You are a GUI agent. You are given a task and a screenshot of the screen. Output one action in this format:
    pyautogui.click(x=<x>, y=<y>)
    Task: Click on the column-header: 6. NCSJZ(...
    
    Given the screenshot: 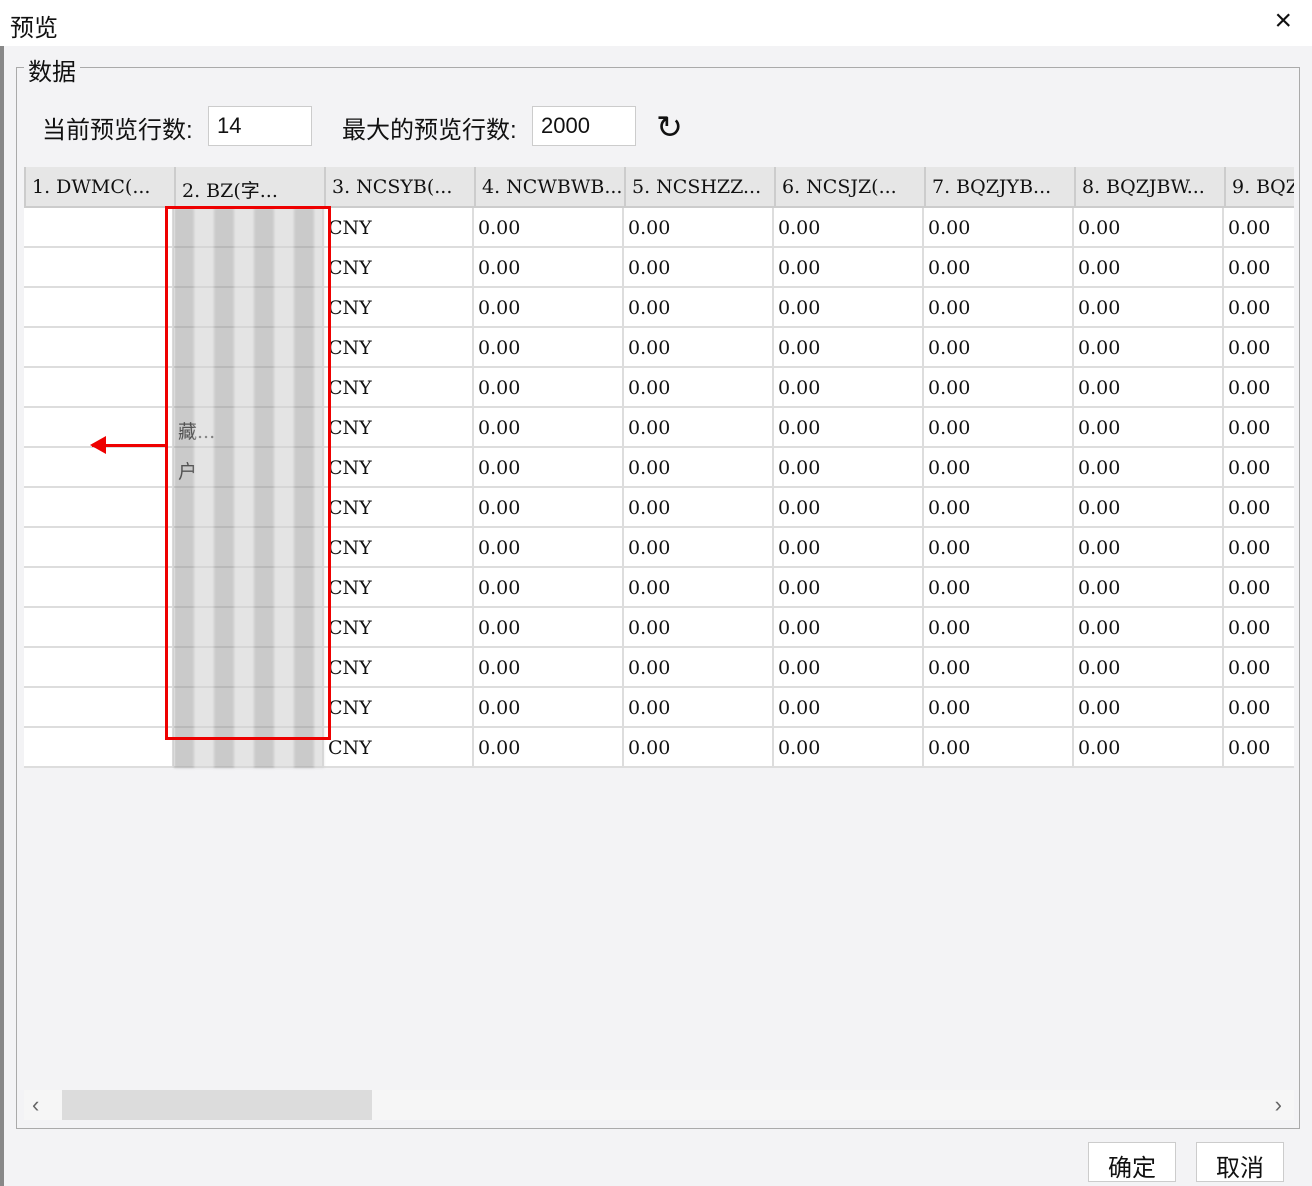 What is the action you would take?
    pyautogui.click(x=849, y=187)
    